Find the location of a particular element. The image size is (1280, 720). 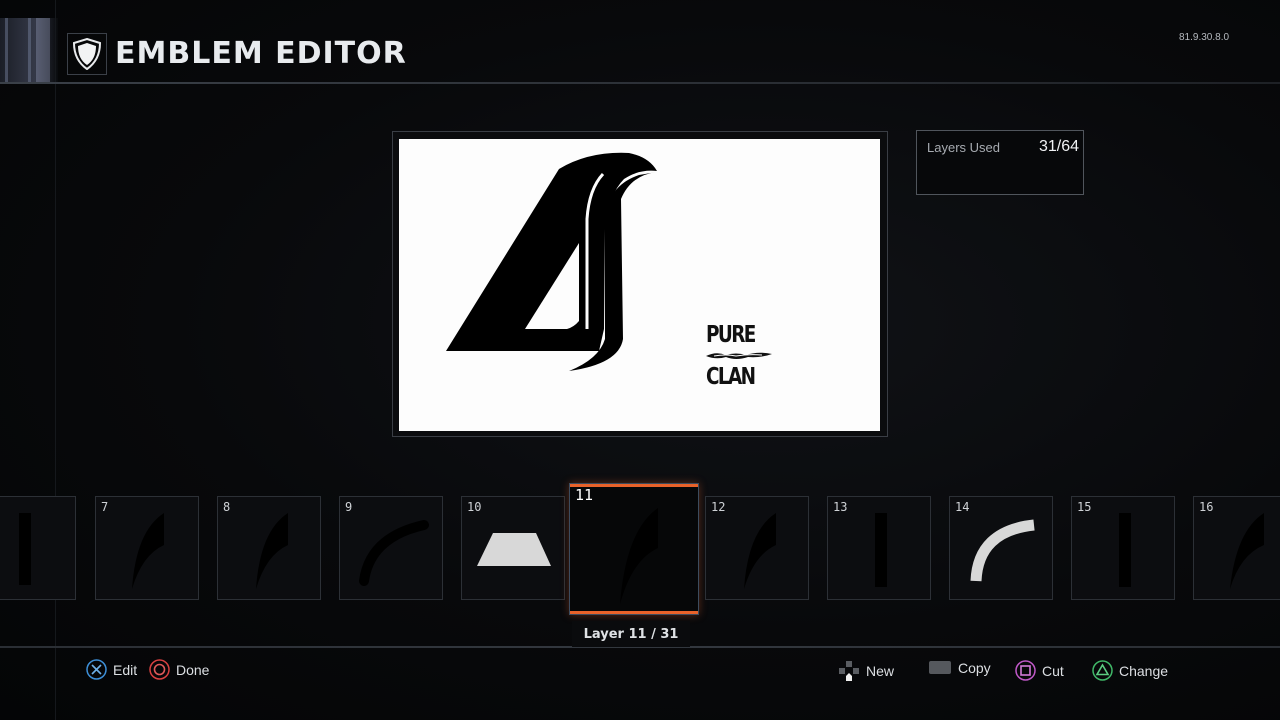

version-label: 81.9.30.8.0 is located at coordinates (1204, 37).